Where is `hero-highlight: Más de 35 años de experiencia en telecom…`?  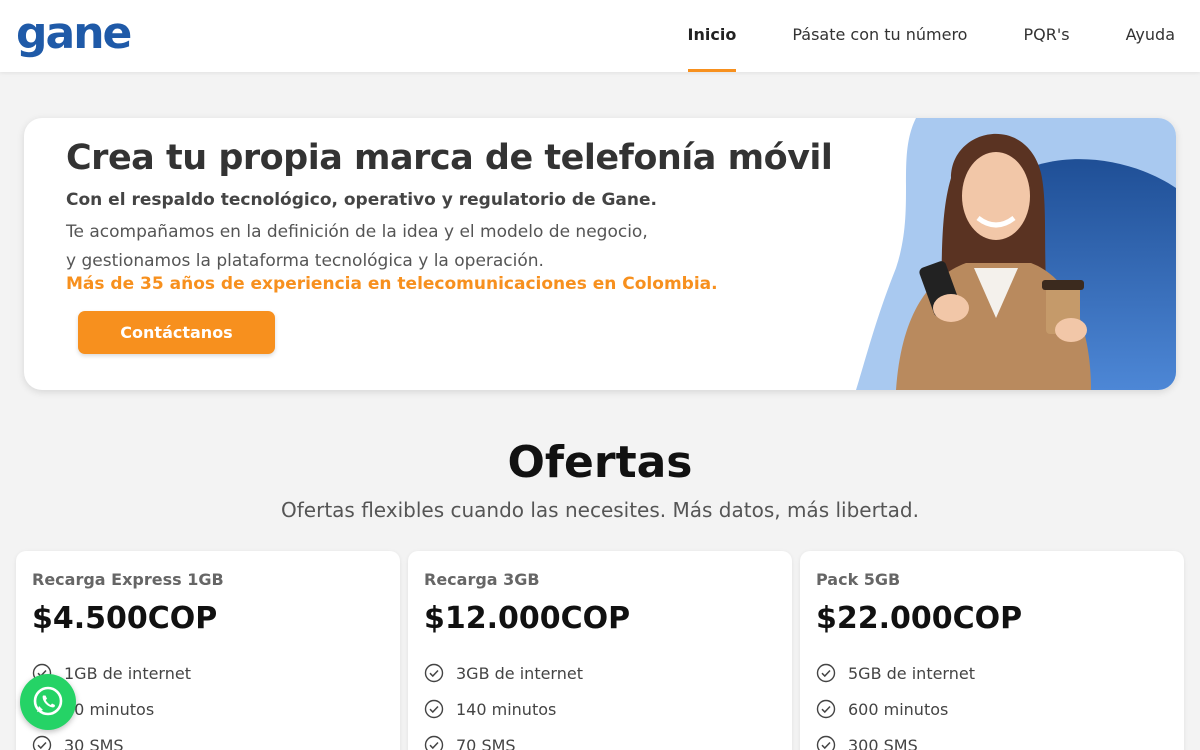
hero-highlight: Más de 35 años de experiencia en telecom… is located at coordinates (392, 284).